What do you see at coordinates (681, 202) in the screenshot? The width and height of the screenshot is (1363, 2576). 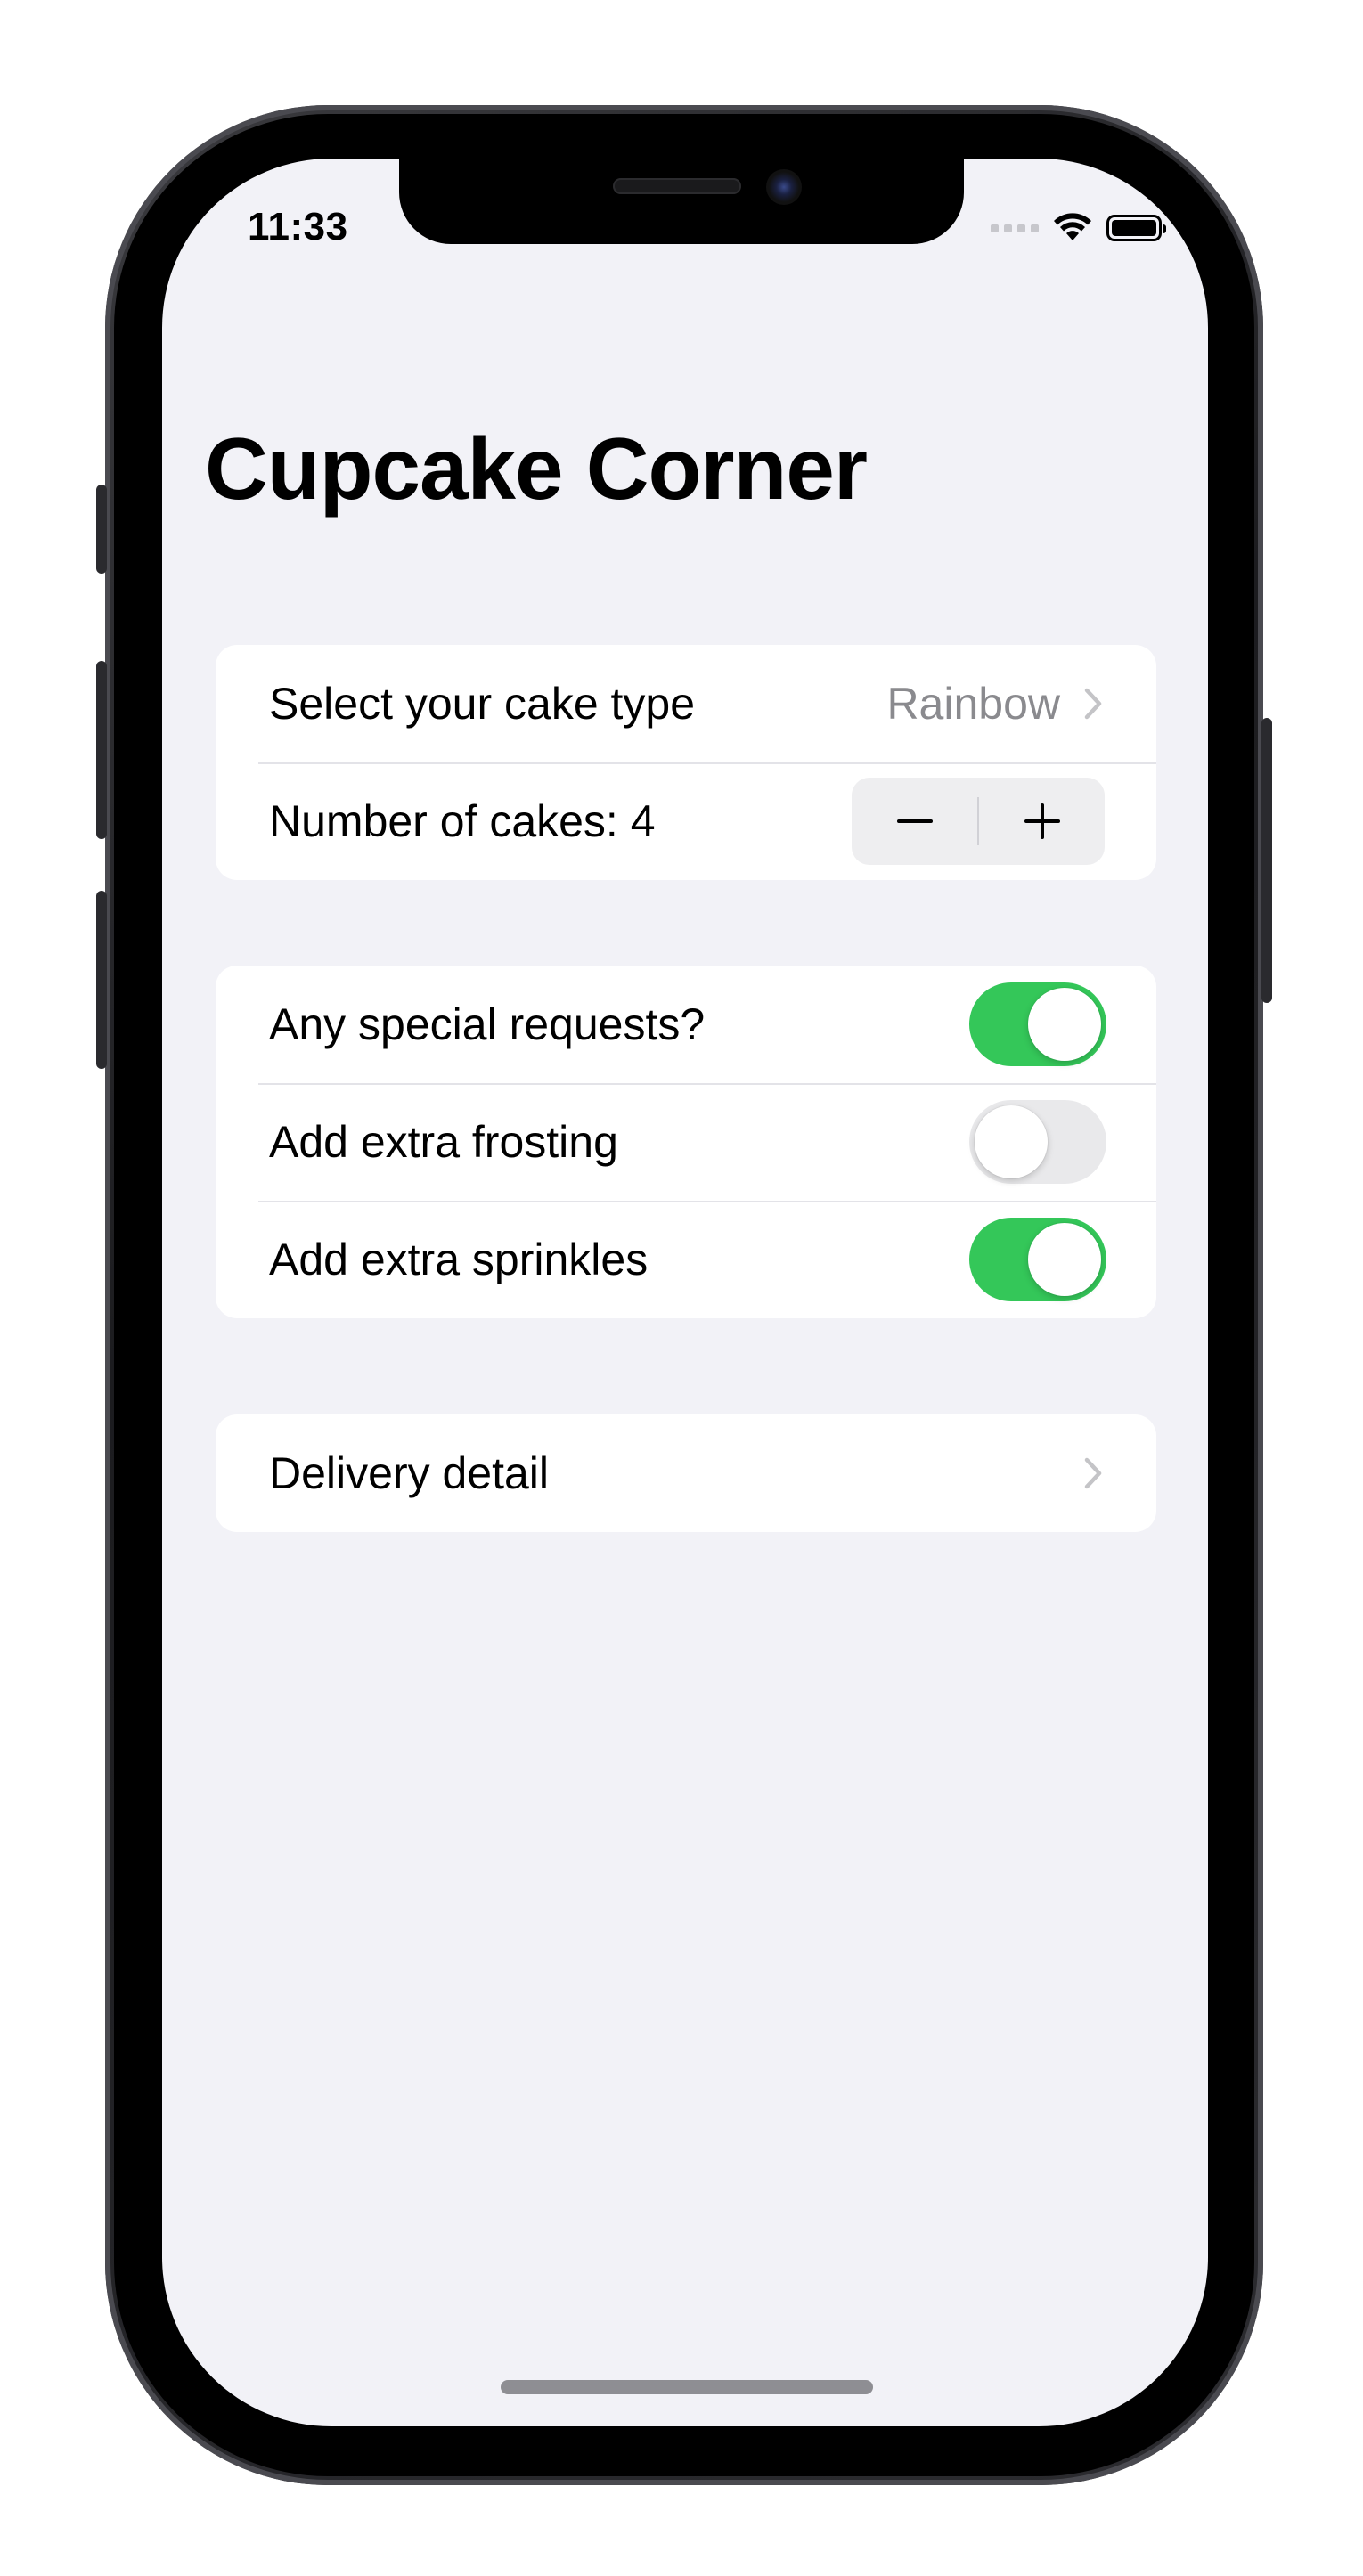 I see `notch` at bounding box center [681, 202].